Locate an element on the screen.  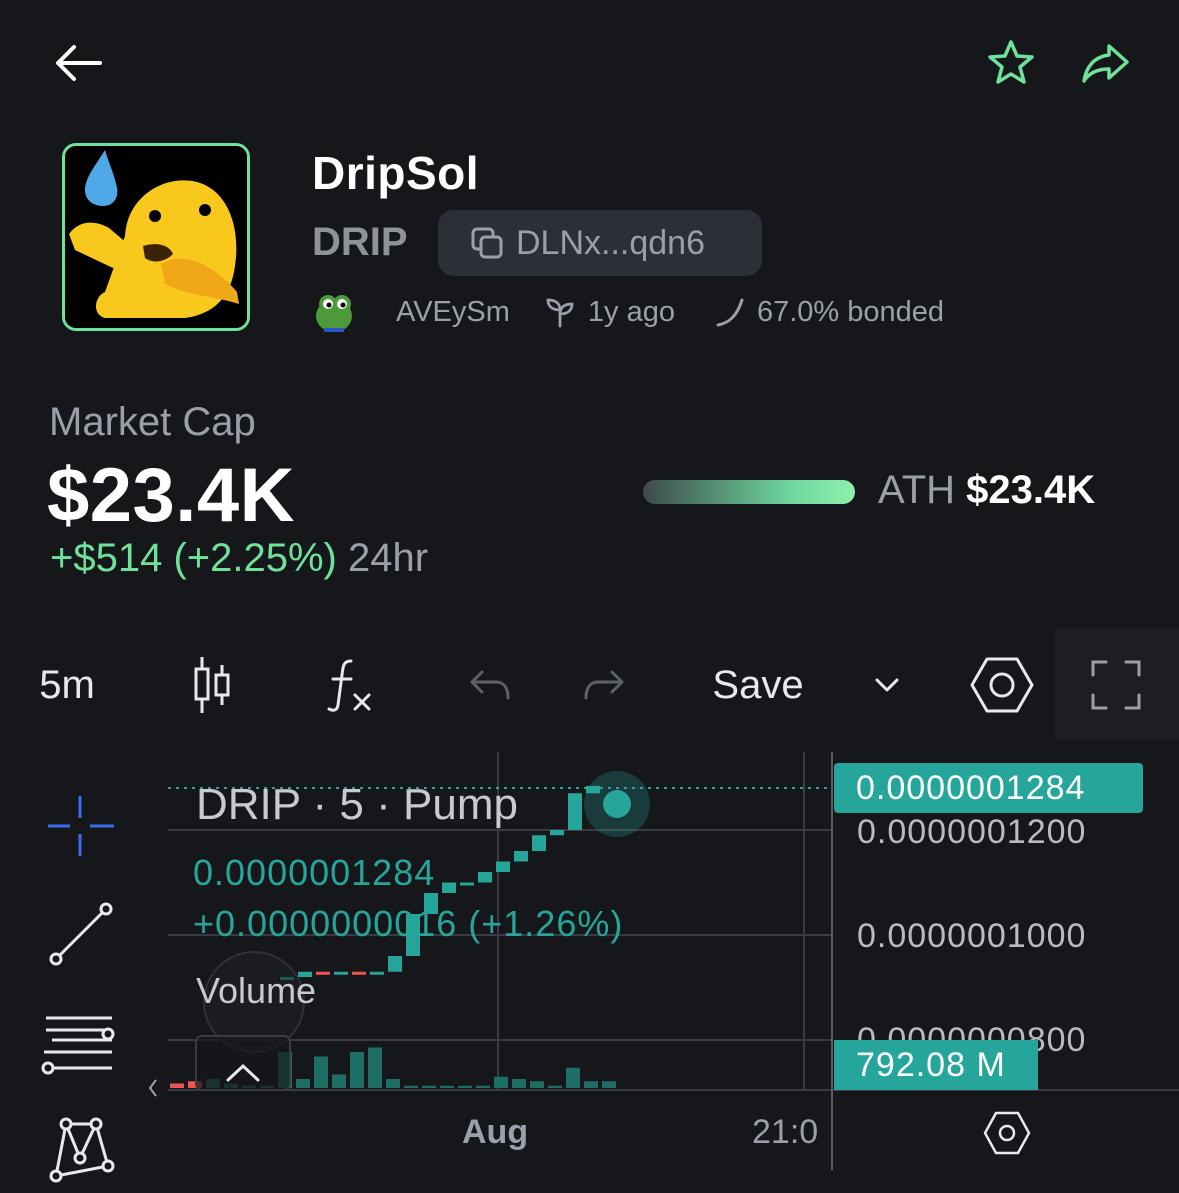
token-image is located at coordinates (156, 237).